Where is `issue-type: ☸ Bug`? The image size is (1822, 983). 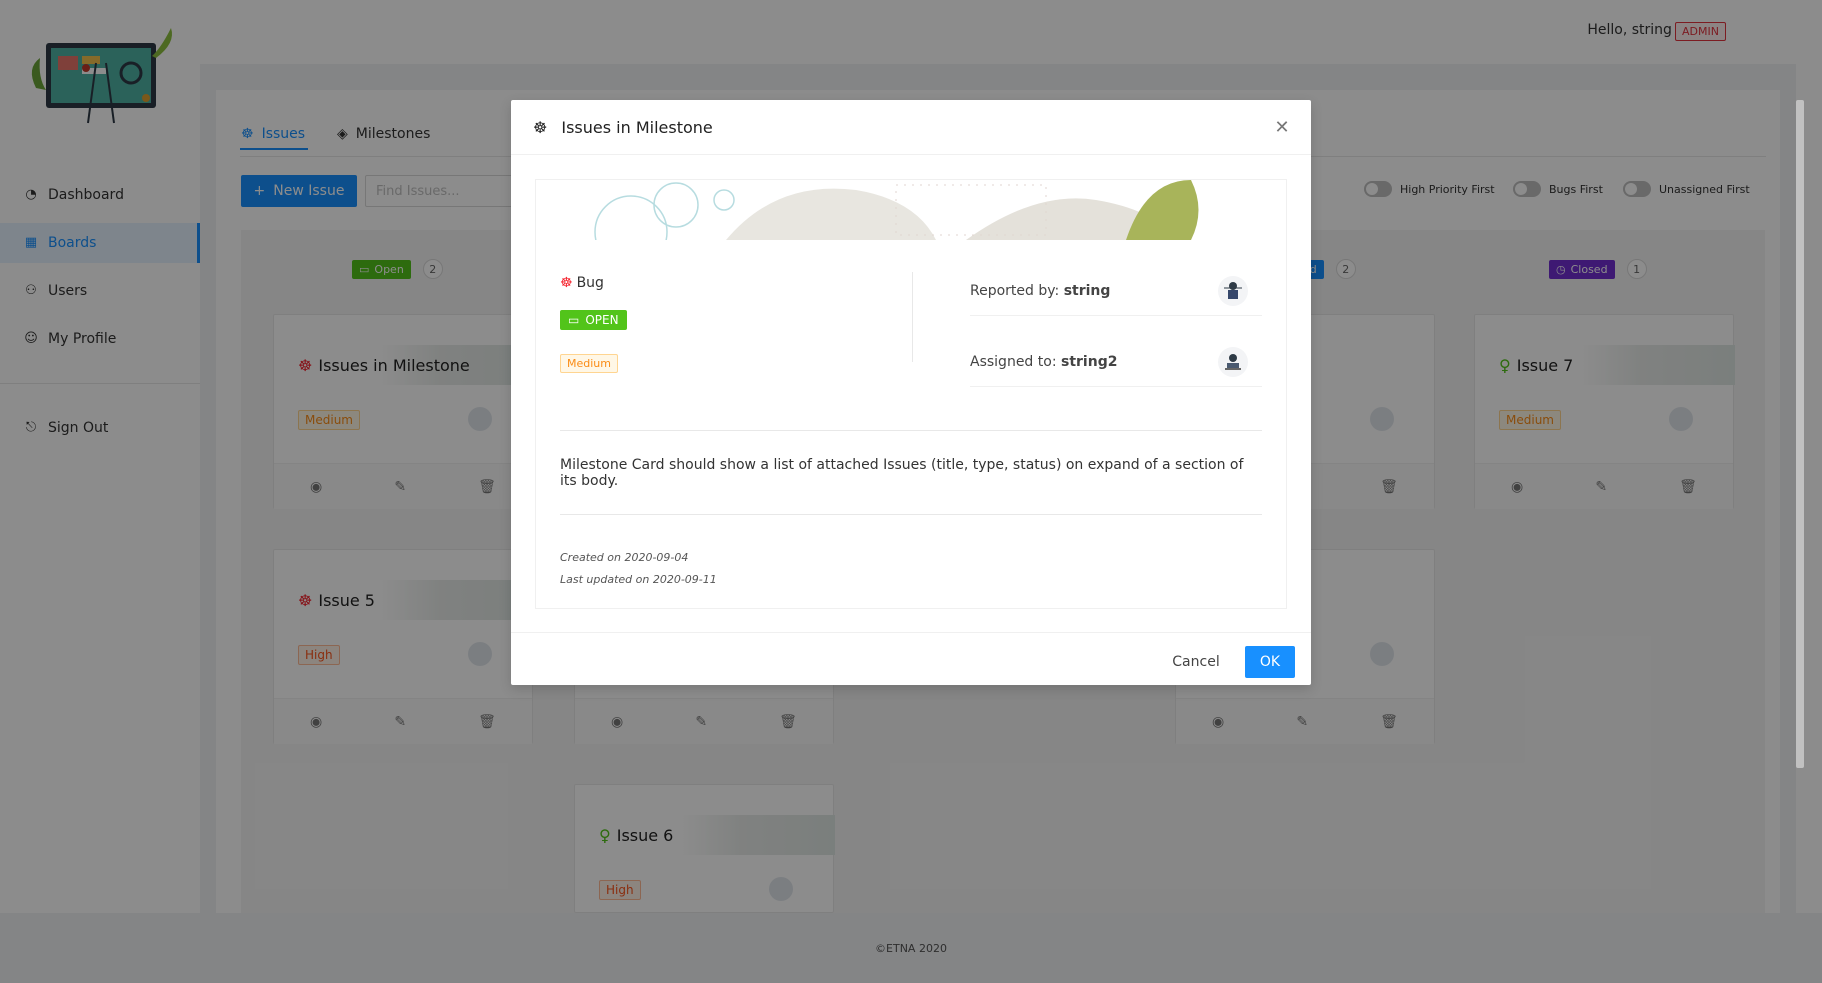 issue-type: ☸ Bug is located at coordinates (582, 283).